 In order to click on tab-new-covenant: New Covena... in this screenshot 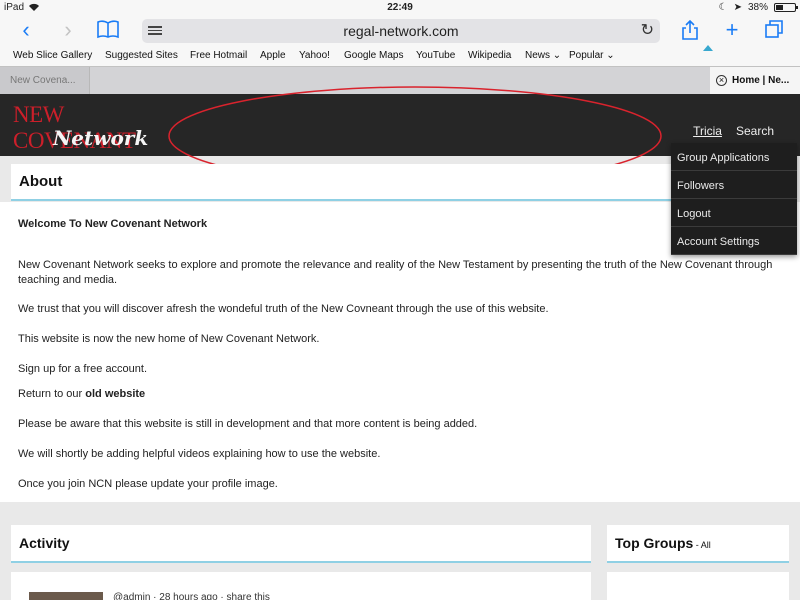, I will do `click(45, 80)`.